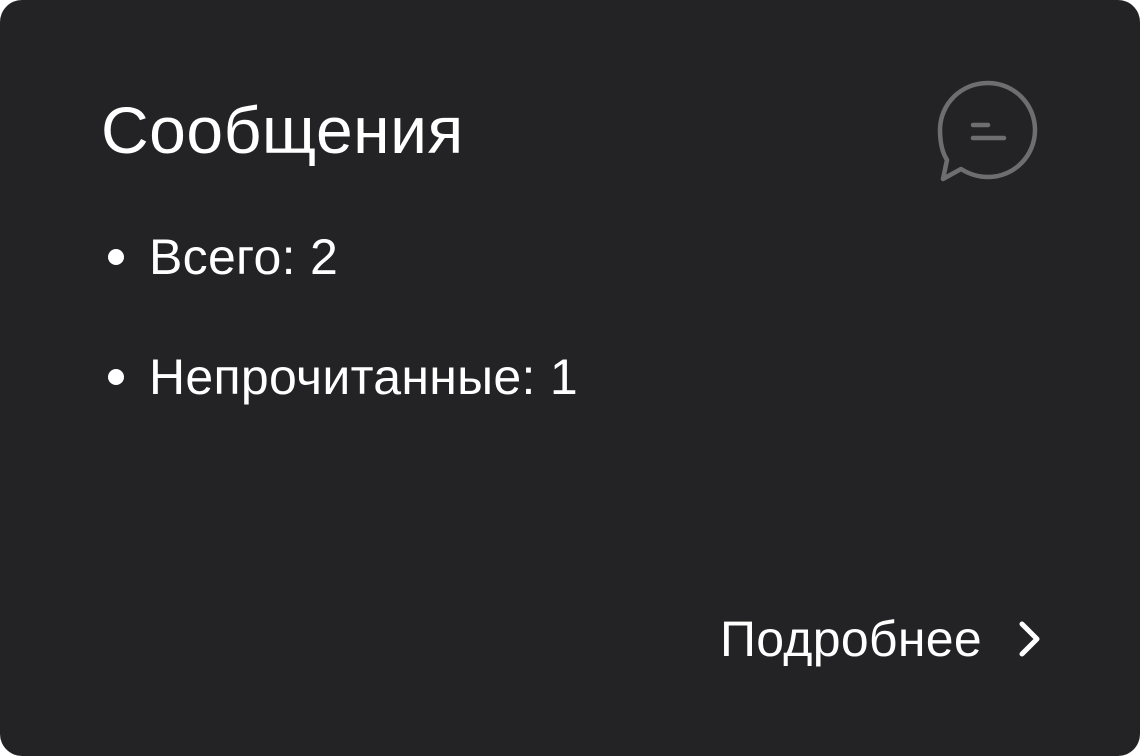 The image size is (1140, 756). I want to click on stat-total: Всего: 2, so click(244, 257).